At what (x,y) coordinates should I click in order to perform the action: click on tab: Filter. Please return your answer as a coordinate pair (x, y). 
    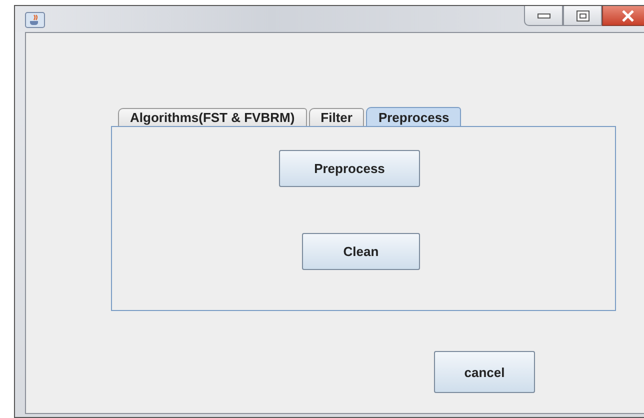
    Looking at the image, I should click on (336, 117).